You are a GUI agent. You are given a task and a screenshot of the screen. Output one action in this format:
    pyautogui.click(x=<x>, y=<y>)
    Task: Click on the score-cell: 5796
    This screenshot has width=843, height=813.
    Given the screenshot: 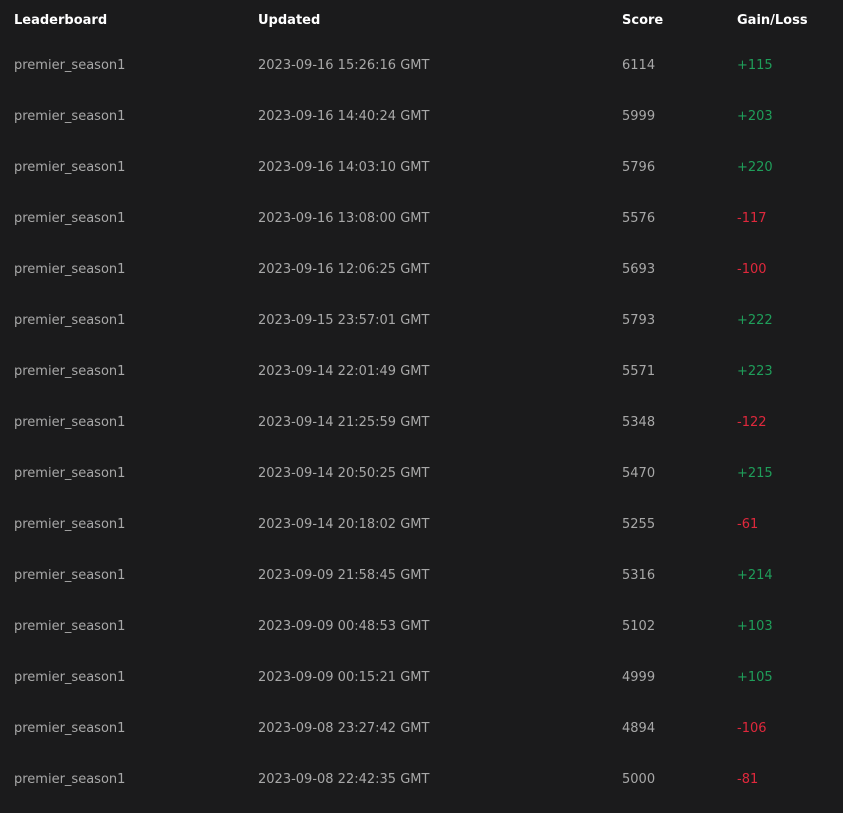 What is the action you would take?
    pyautogui.click(x=639, y=167)
    